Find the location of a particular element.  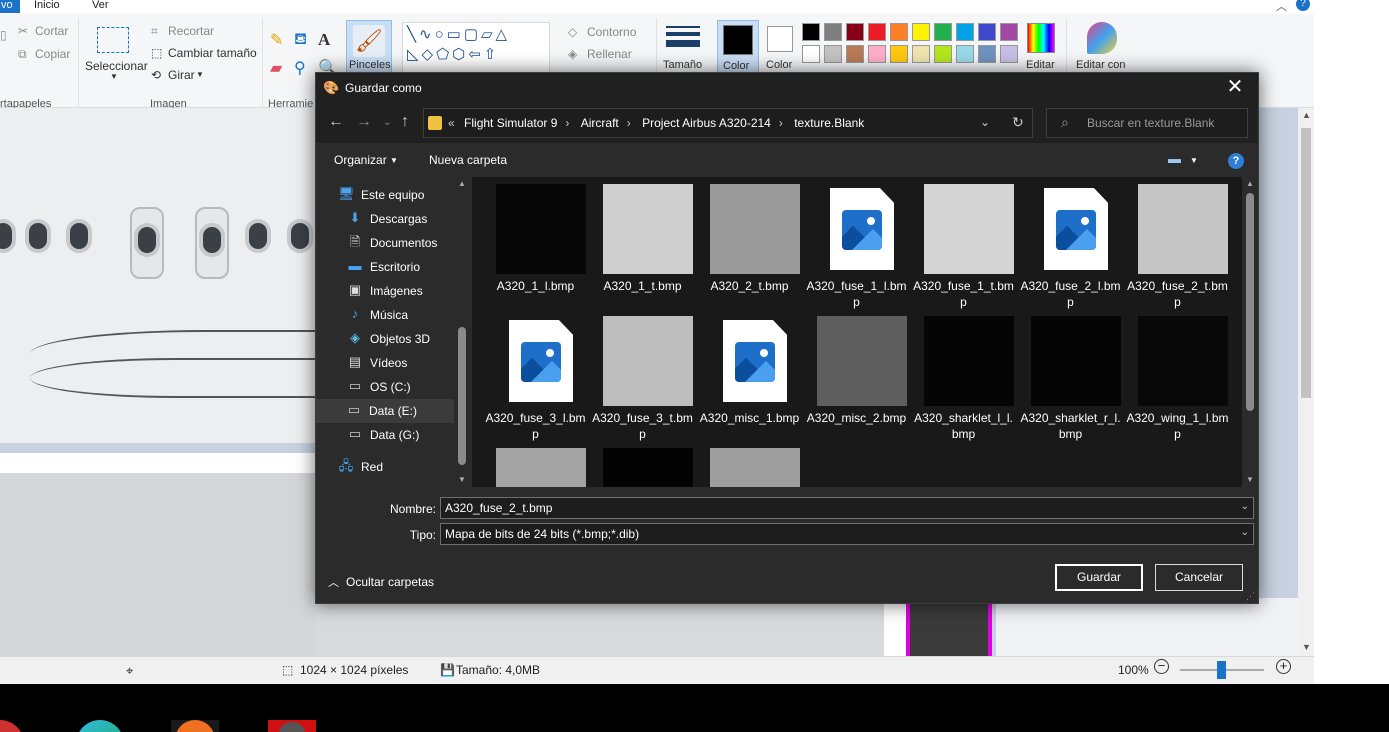

collapse-ribbon-icon: ︿ is located at coordinates (1281, 7).